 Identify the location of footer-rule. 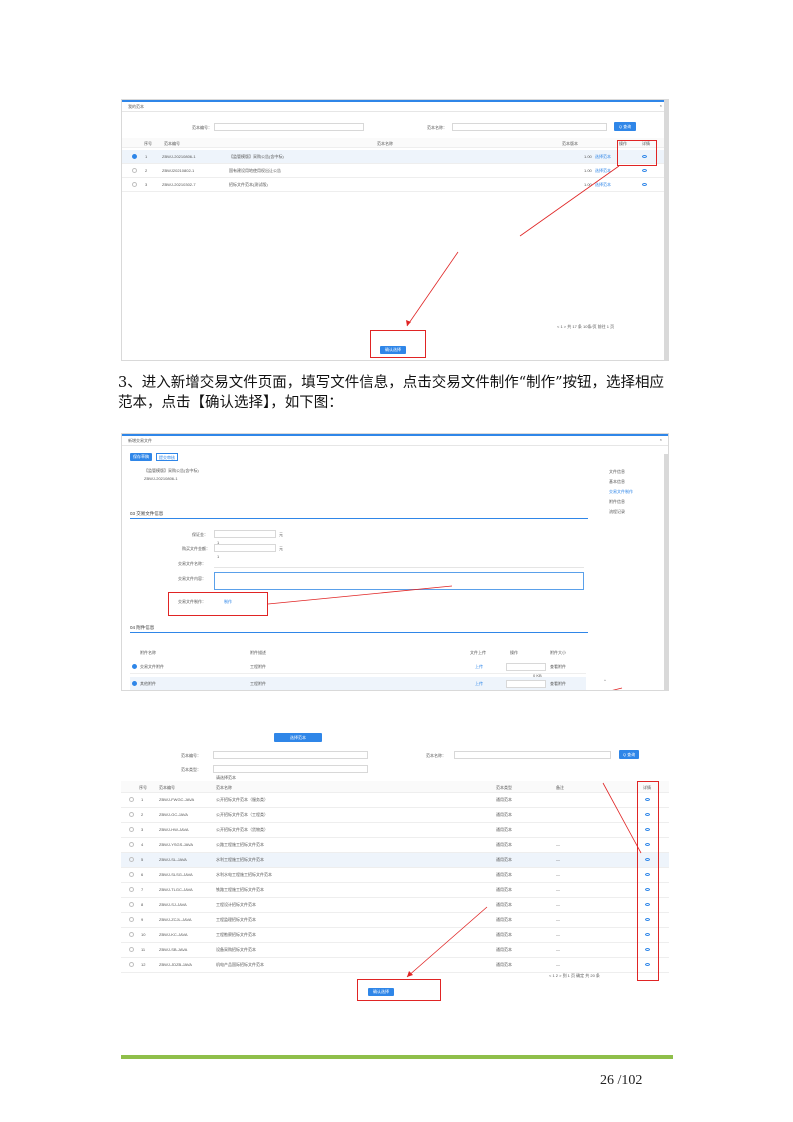
(397, 1057).